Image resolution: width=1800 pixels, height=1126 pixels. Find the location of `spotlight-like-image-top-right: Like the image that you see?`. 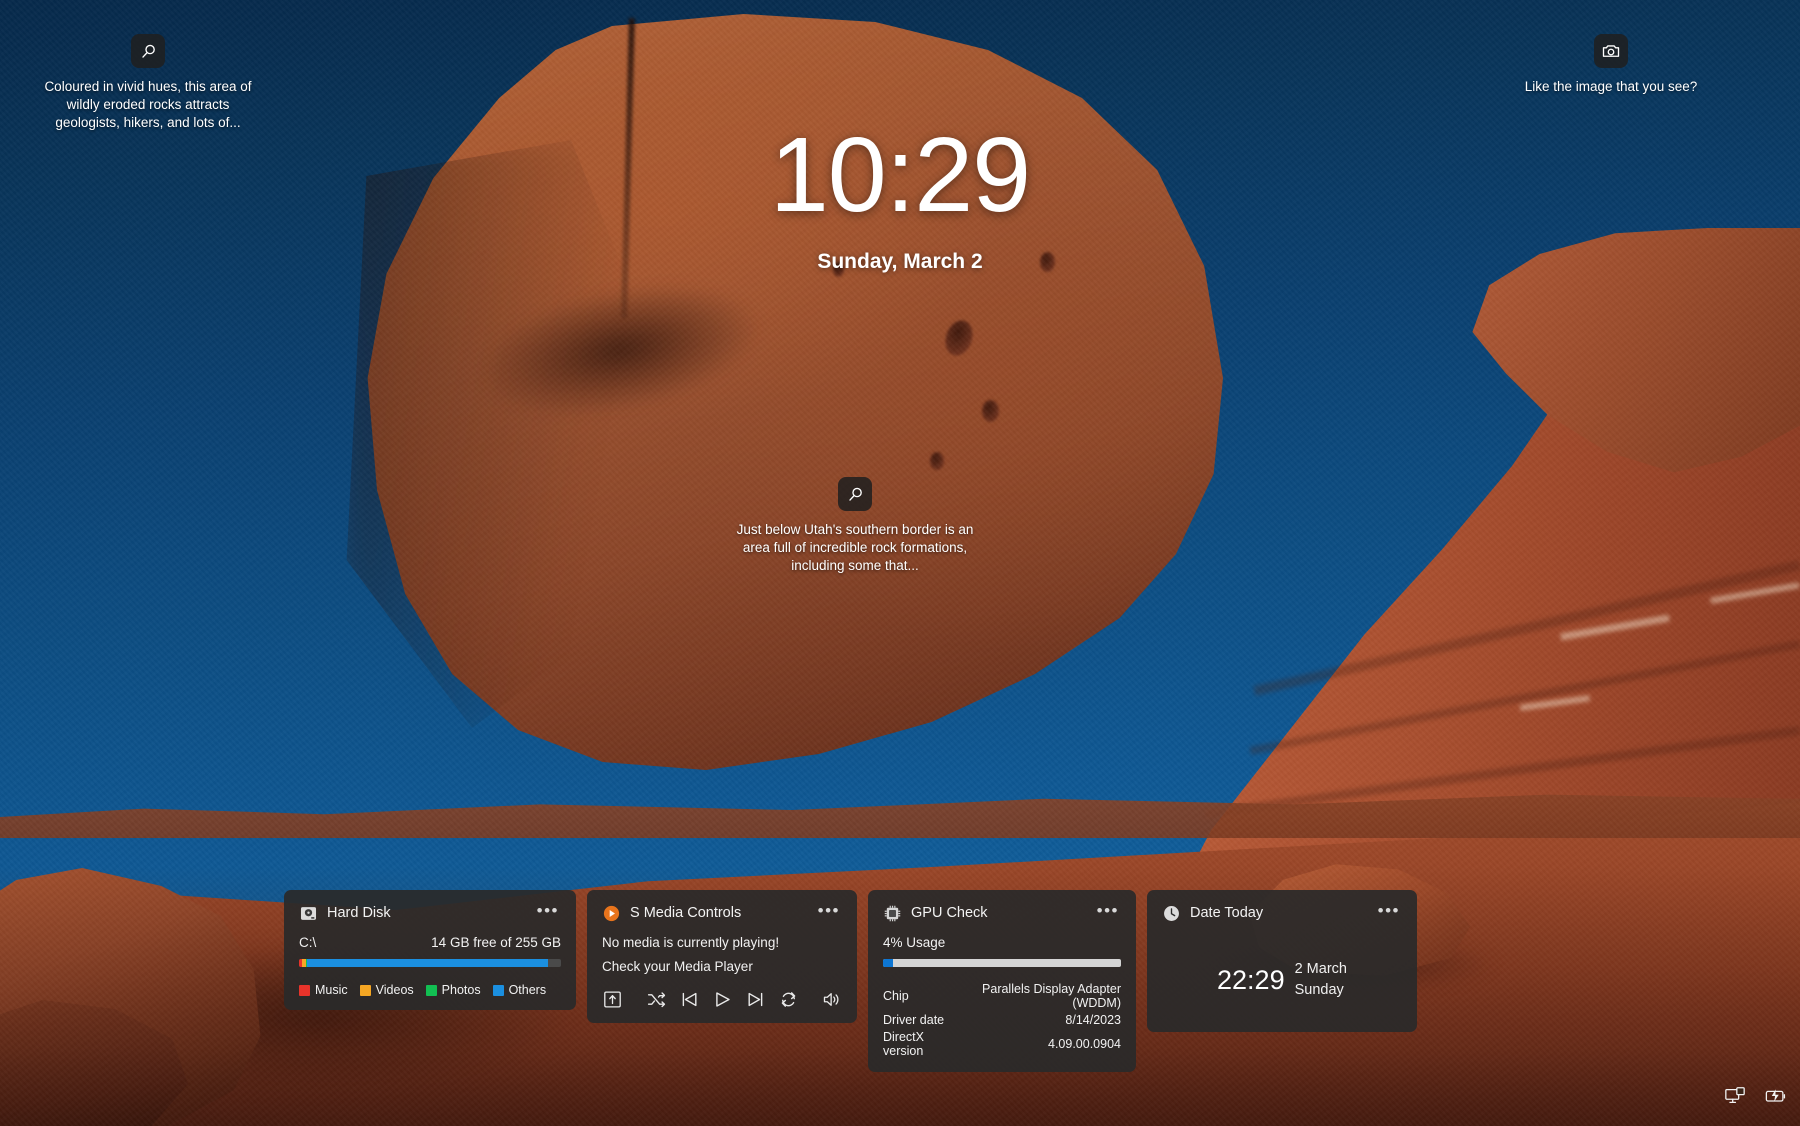

spotlight-like-image-top-right: Like the image that you see? is located at coordinates (1611, 65).